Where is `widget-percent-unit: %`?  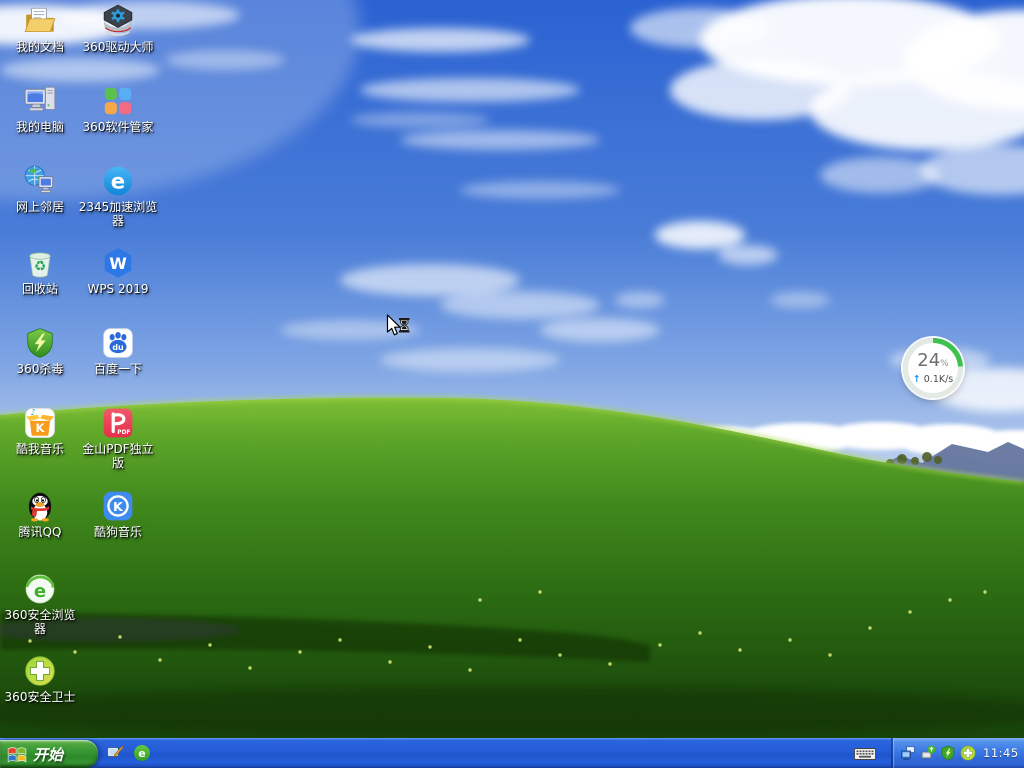 widget-percent-unit: % is located at coordinates (944, 363).